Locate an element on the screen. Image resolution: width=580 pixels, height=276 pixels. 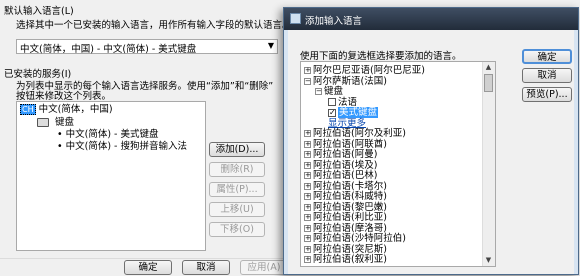
default-lang-desc: 选择其中一个已安装的输入语言，用作所有输入字段的默认语言。 is located at coordinates (154, 25).